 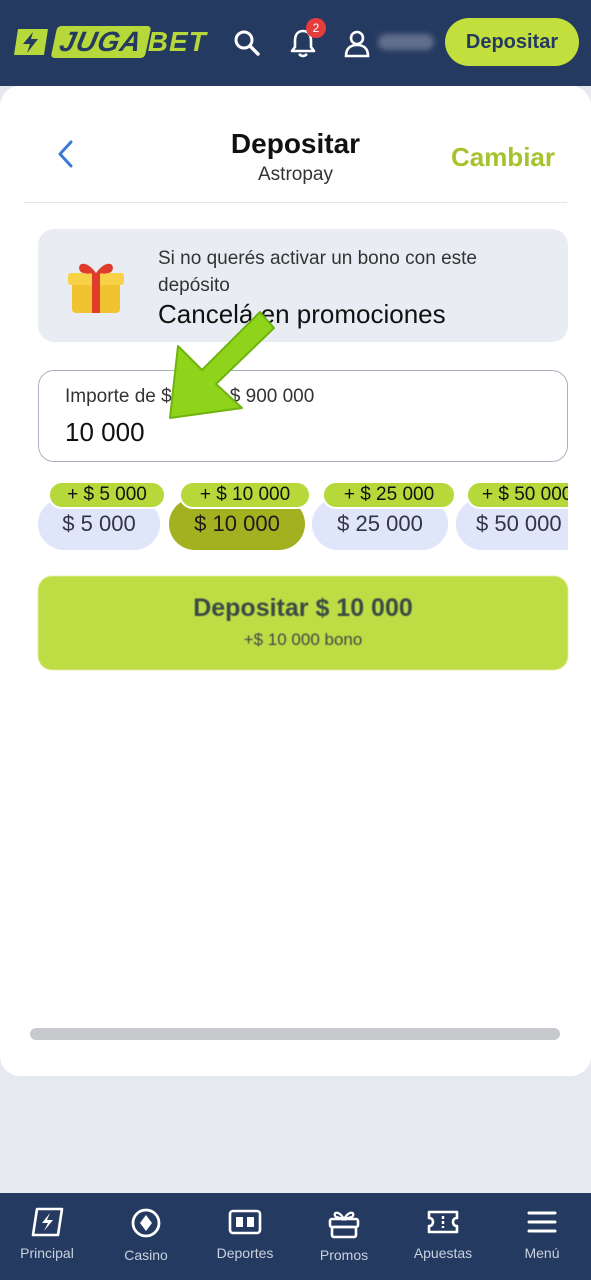 What do you see at coordinates (303, 623) in the screenshot?
I see `submit-deposit-button: Depositar $ 10 000 +$ 10 000 bono` at bounding box center [303, 623].